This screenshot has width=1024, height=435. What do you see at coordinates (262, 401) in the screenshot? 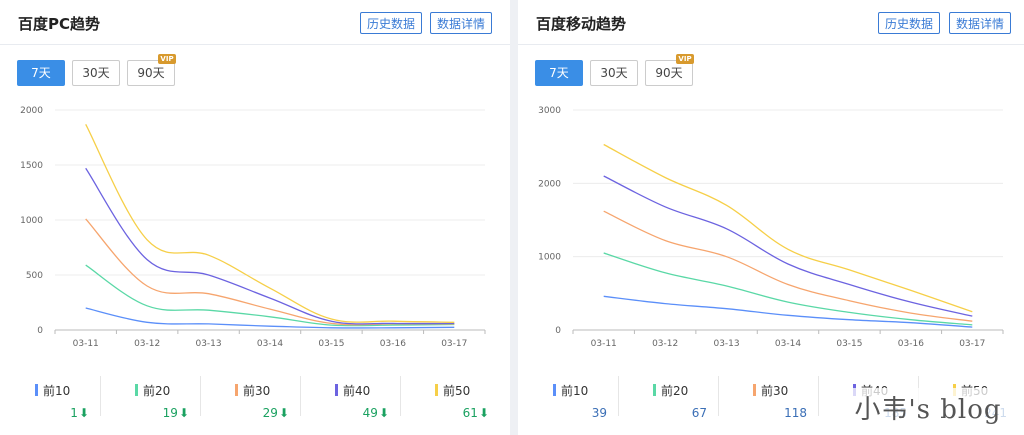
I see `pc-stat-item: 前30 29⬇` at bounding box center [262, 401].